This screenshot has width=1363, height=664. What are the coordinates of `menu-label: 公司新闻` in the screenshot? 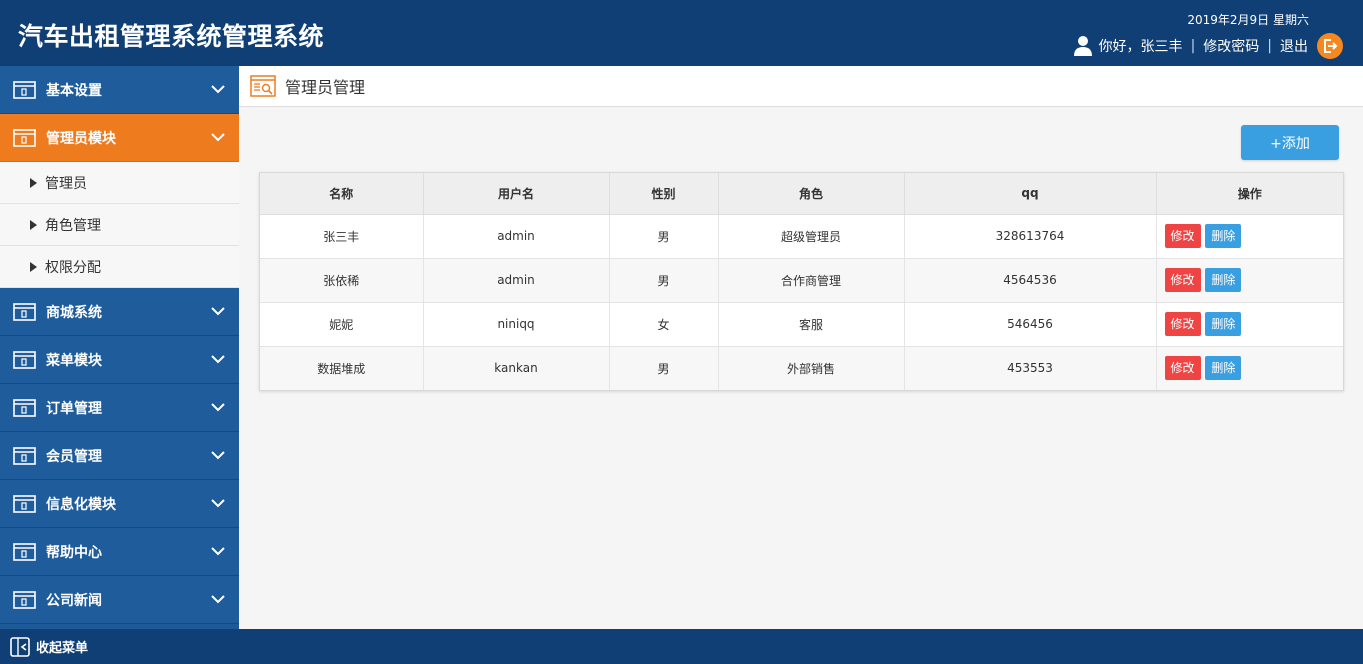 It's located at (74, 600).